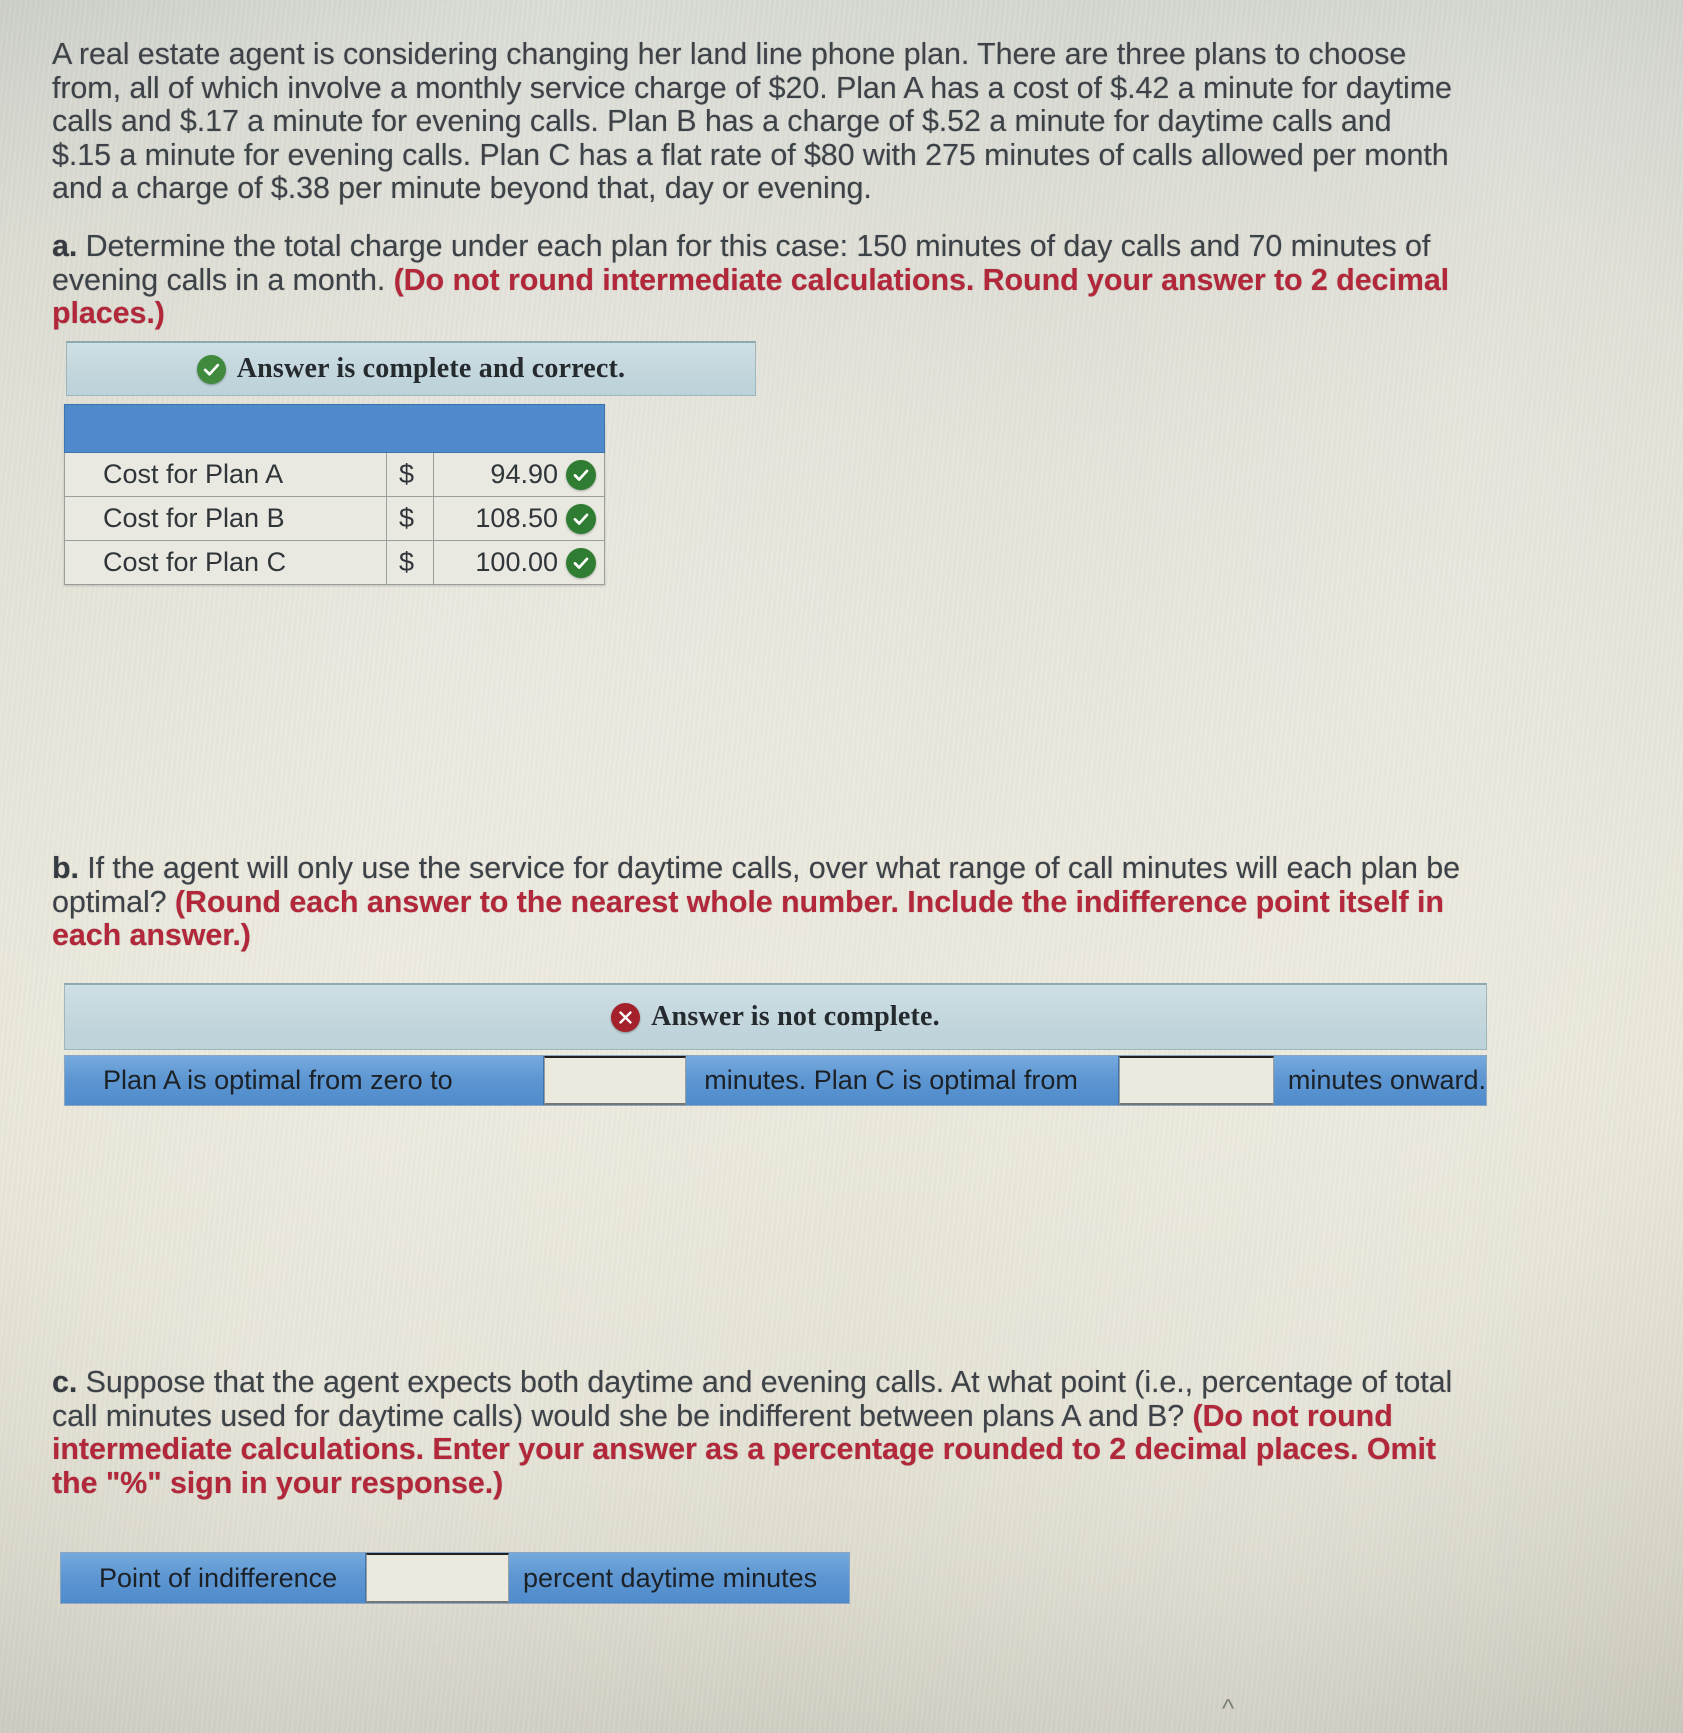  I want to click on point-of-indifference-label: Point of indifference, so click(213, 1578).